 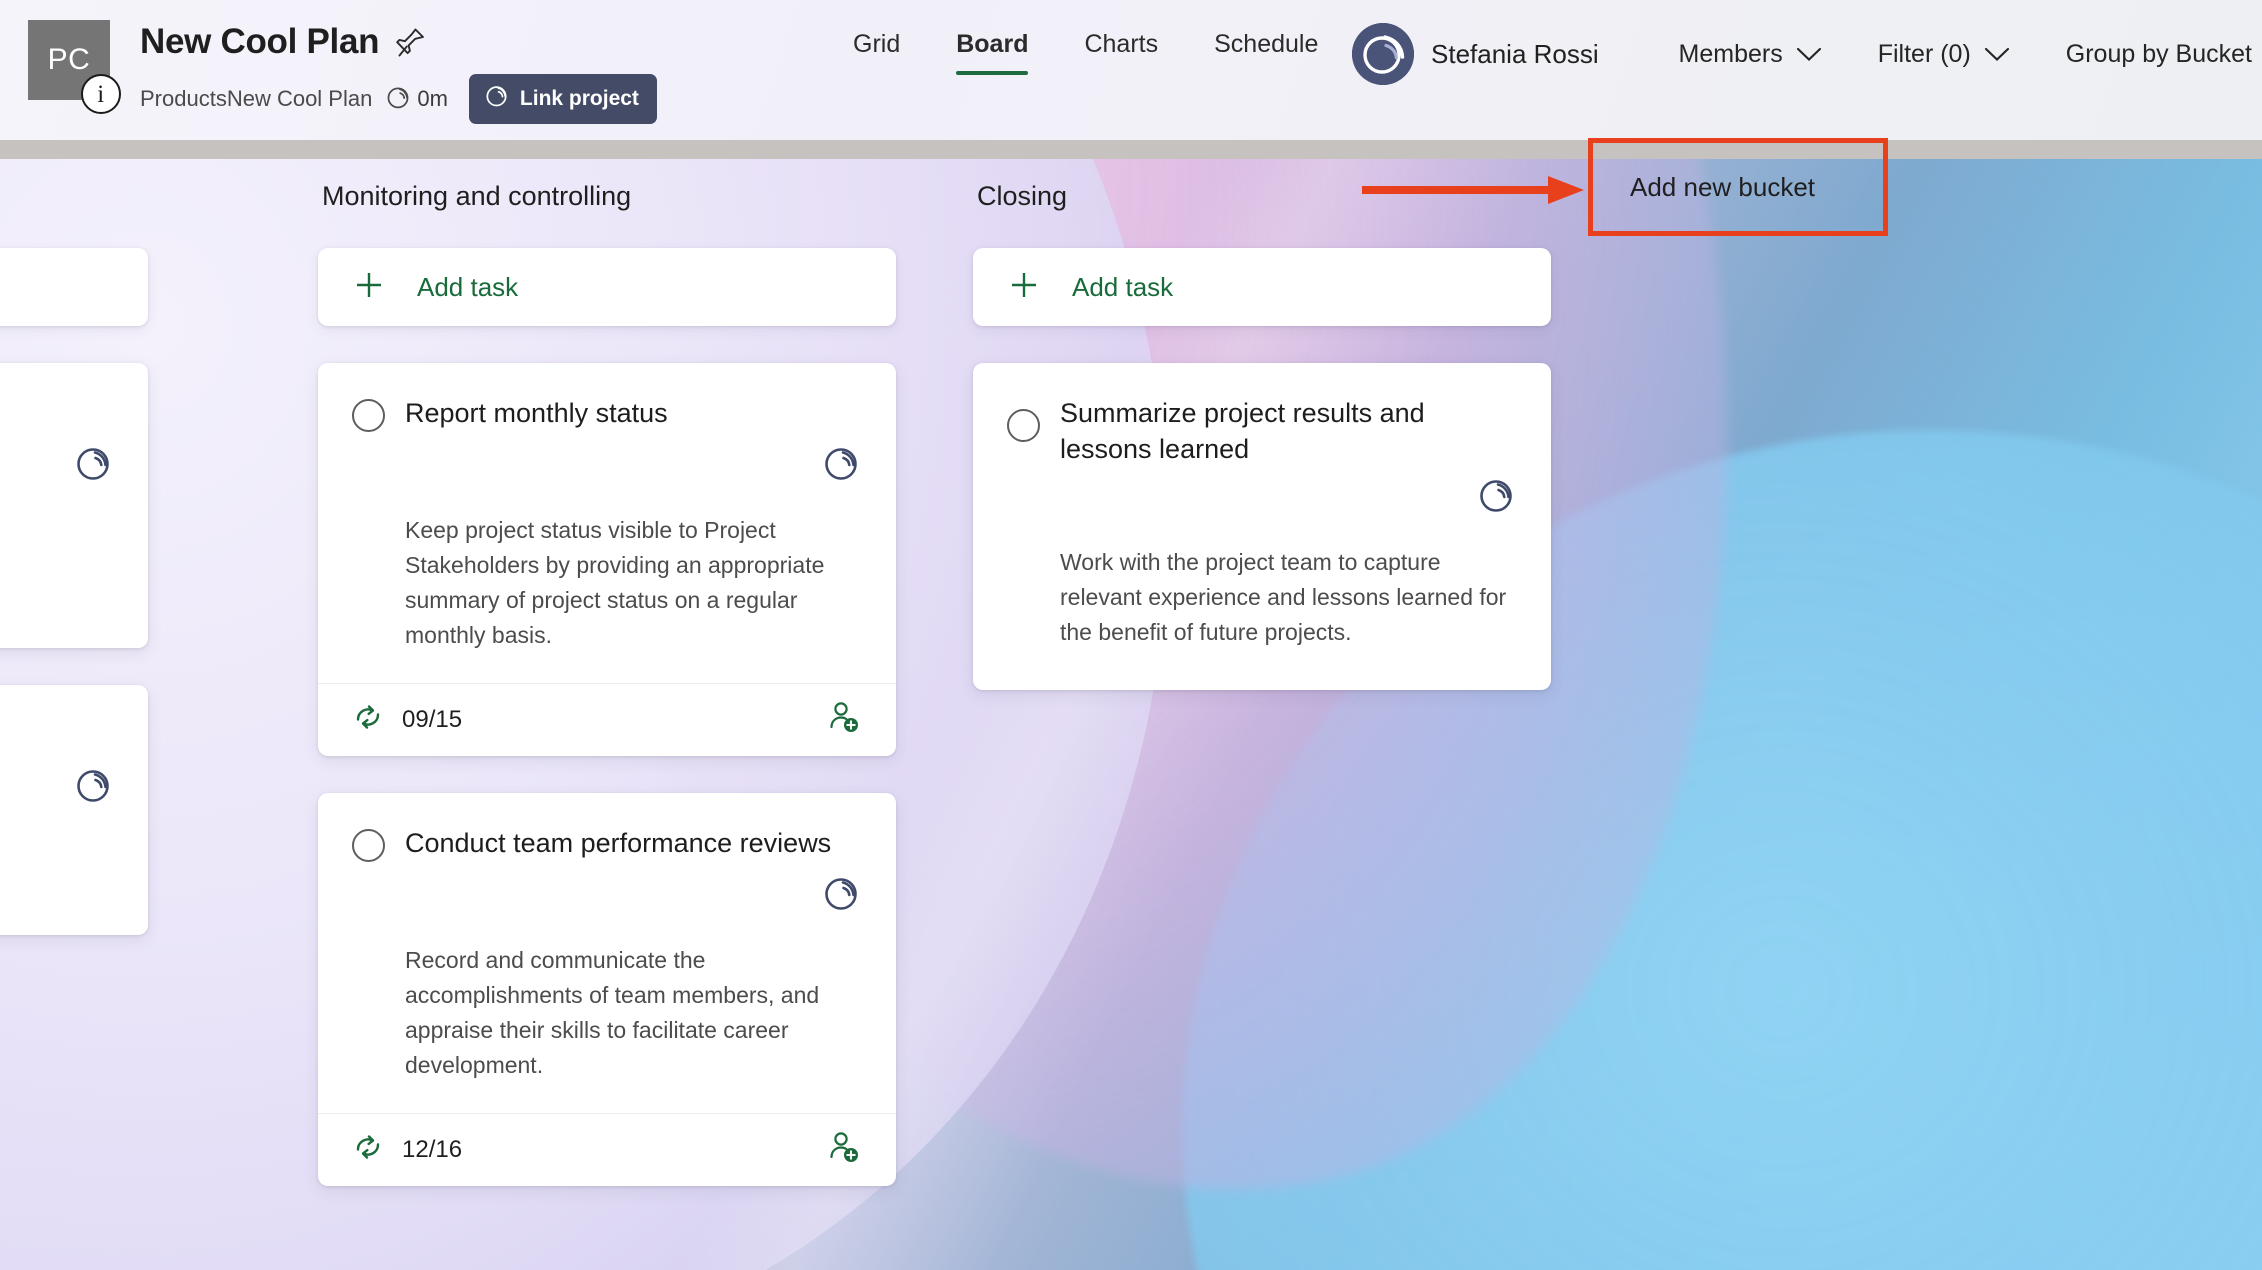 I want to click on avatar, so click(x=1383, y=54).